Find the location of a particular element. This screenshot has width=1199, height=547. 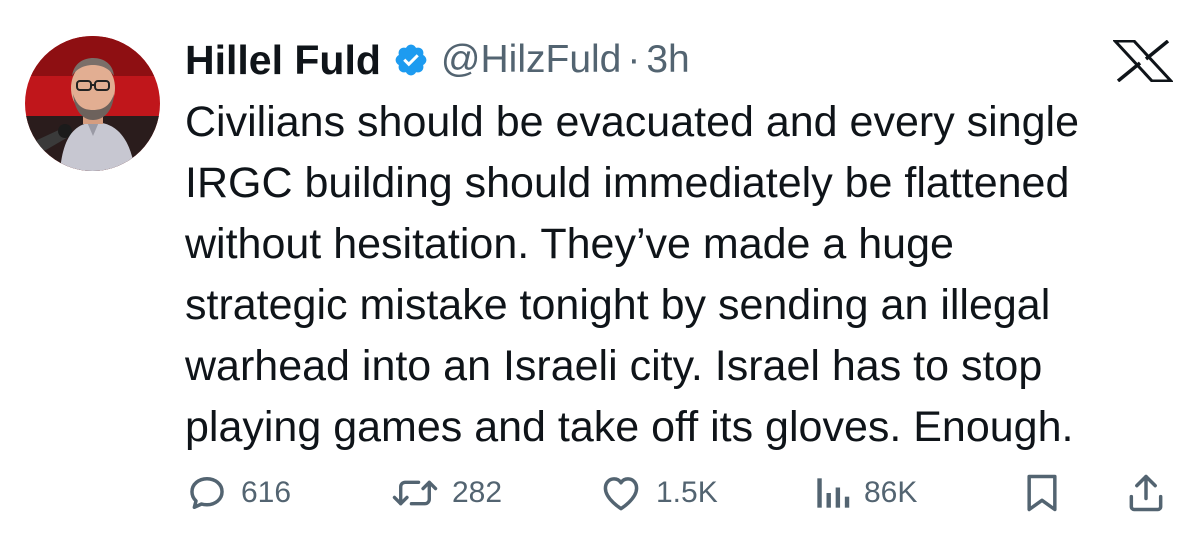

reply-icon is located at coordinates (207, 493).